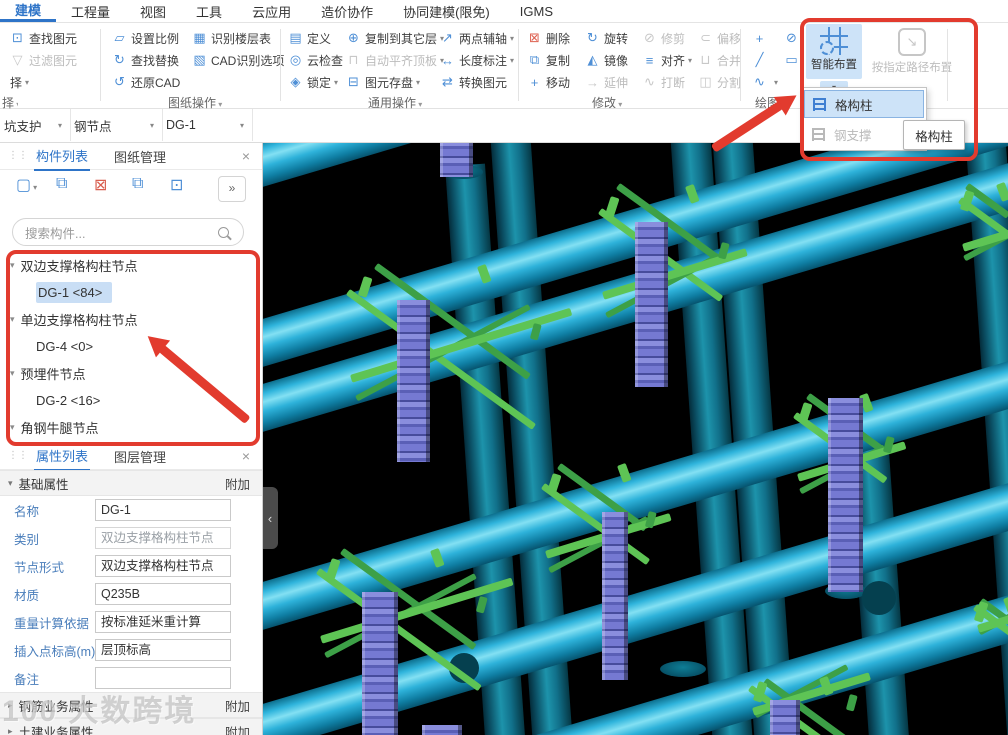  What do you see at coordinates (163, 594) in the screenshot?
I see `property-input-3: Q235B` at bounding box center [163, 594].